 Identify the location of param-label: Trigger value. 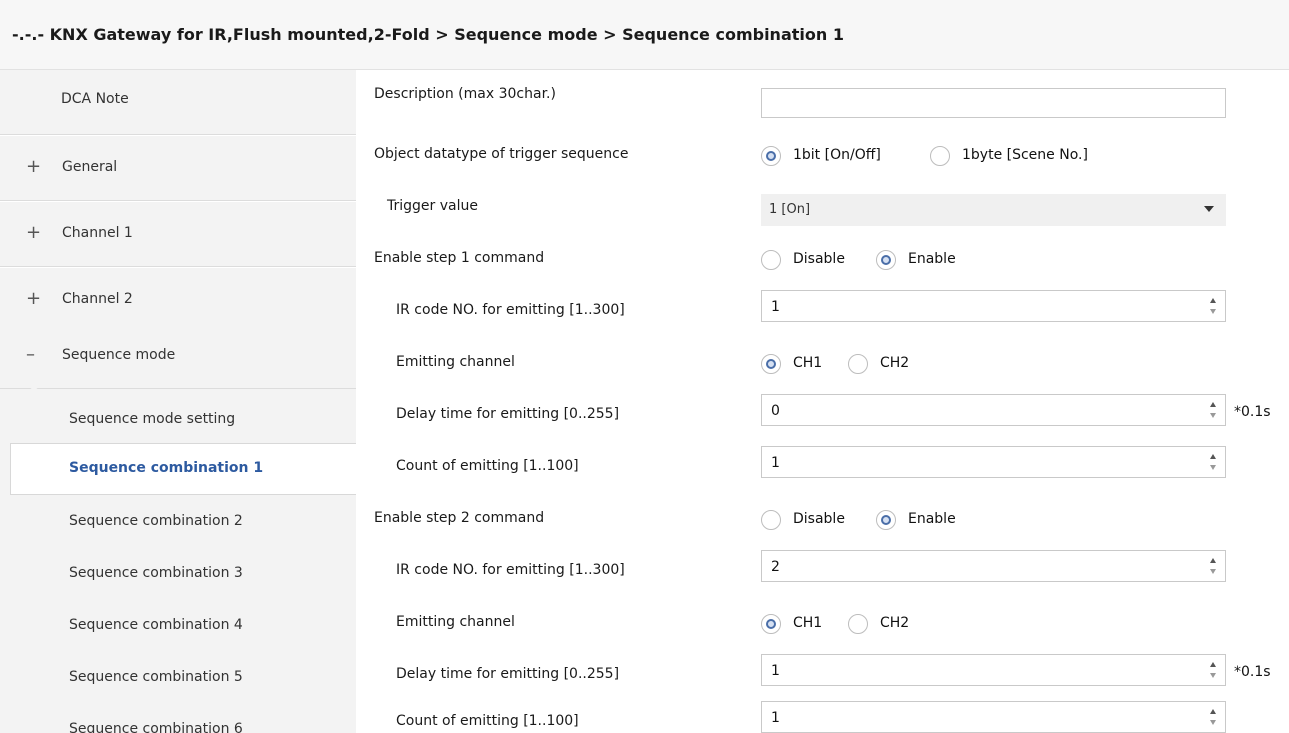
(432, 206).